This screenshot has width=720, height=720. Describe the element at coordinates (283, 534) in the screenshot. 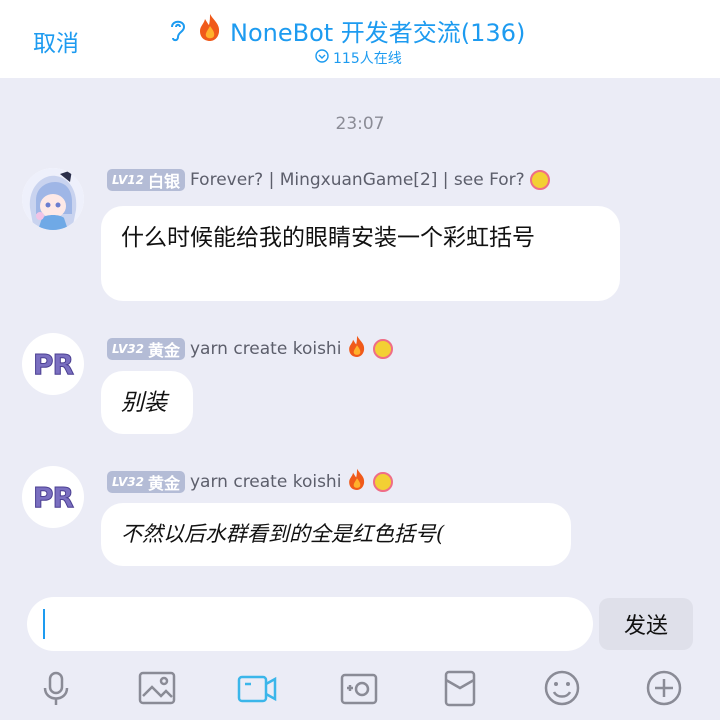

I see `message-text: 不然以后水群看到的全是红色括号(` at that location.